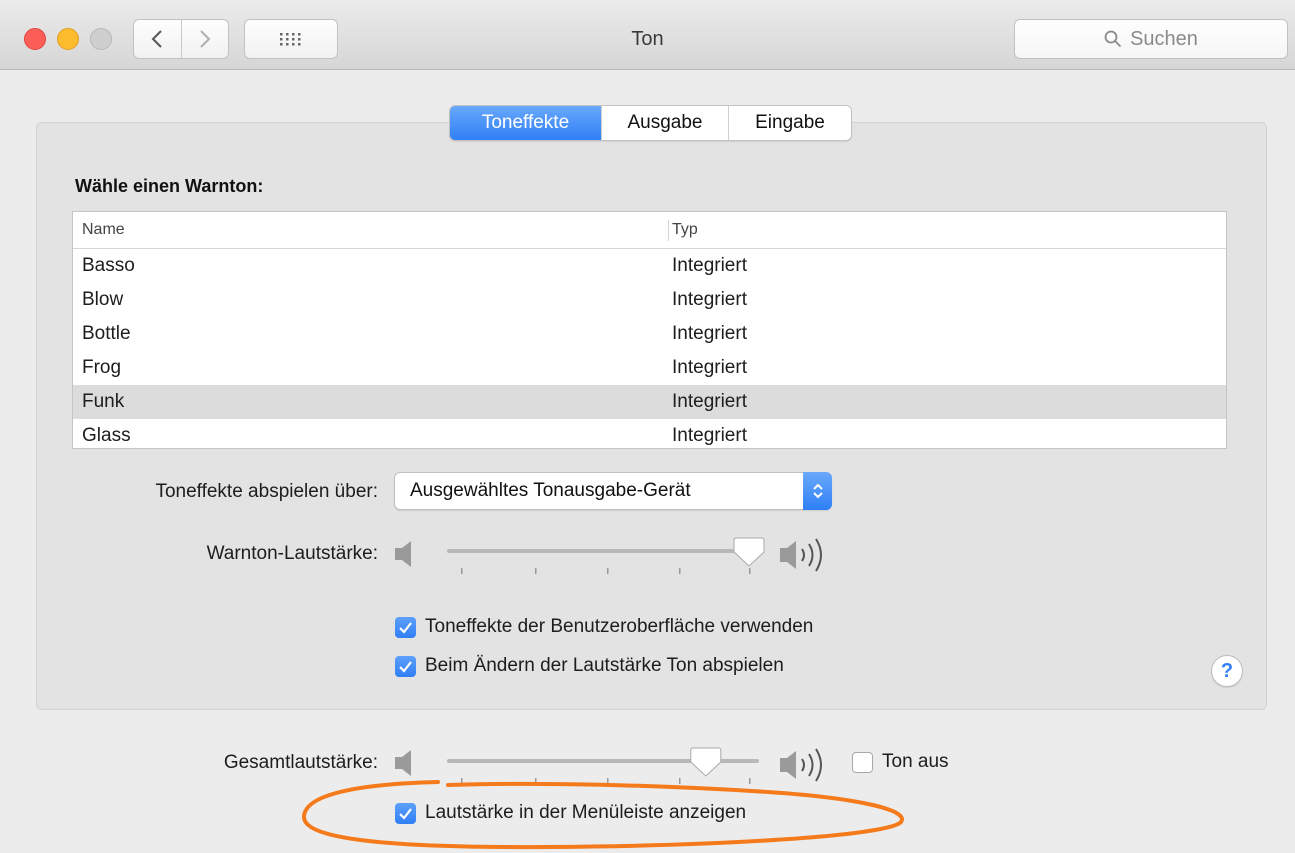  Describe the element at coordinates (649, 402) in the screenshot. I see `list-item-selected: Funk Integriert` at that location.